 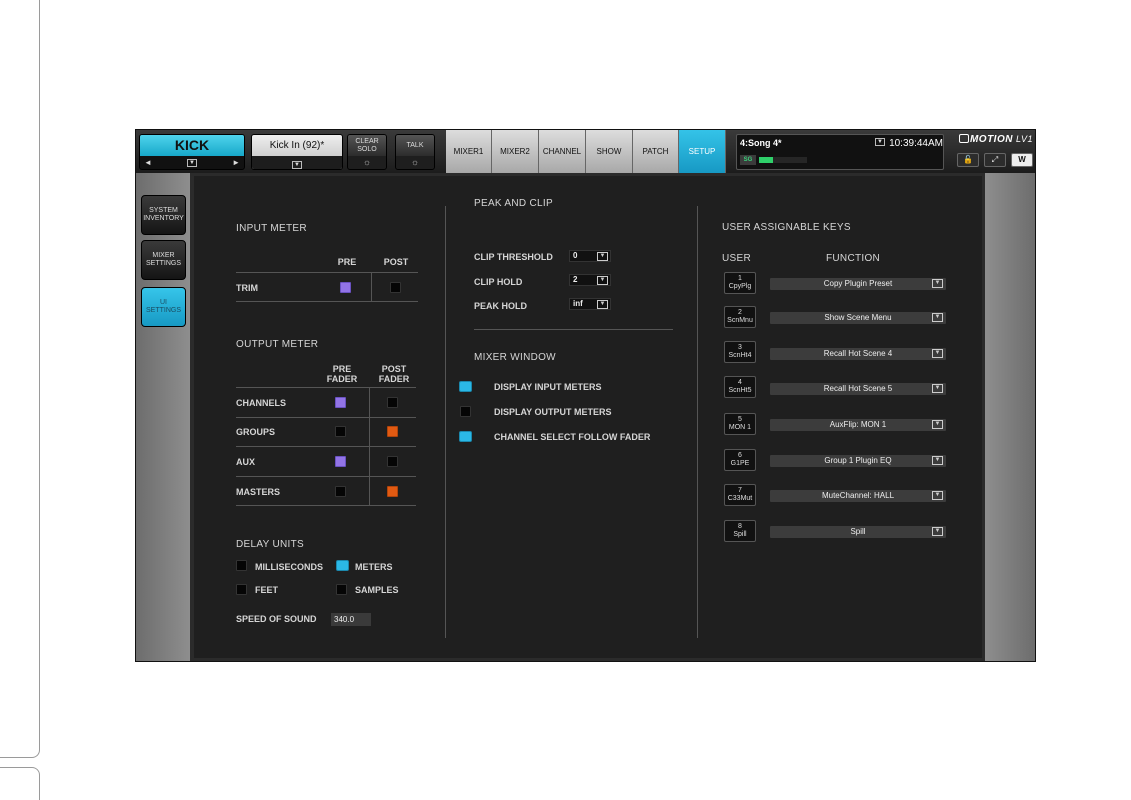 What do you see at coordinates (858, 496) in the screenshot?
I see `function-select-7: MuteChannel: HALL ▼` at bounding box center [858, 496].